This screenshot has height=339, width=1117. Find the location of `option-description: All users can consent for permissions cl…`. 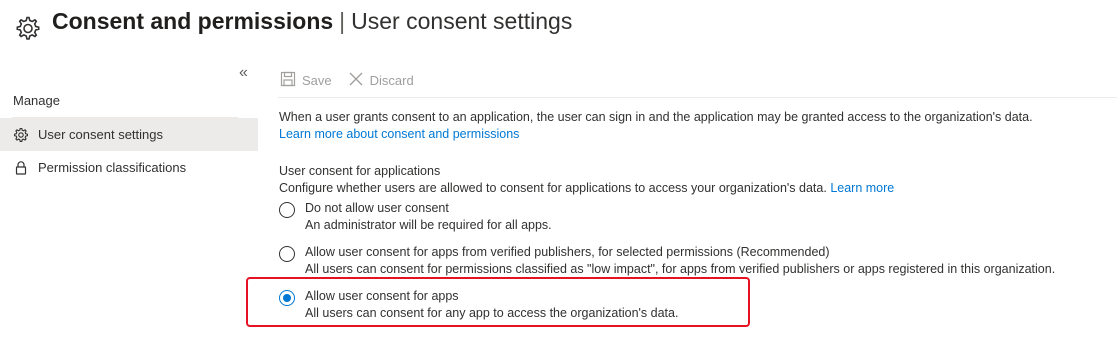

option-description: All users can consent for permissions cl… is located at coordinates (680, 269).